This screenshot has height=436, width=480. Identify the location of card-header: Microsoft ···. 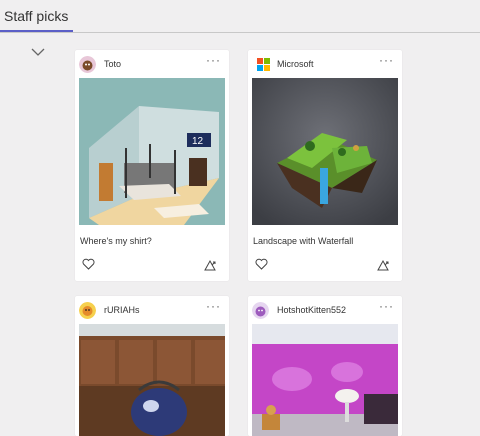
(325, 64).